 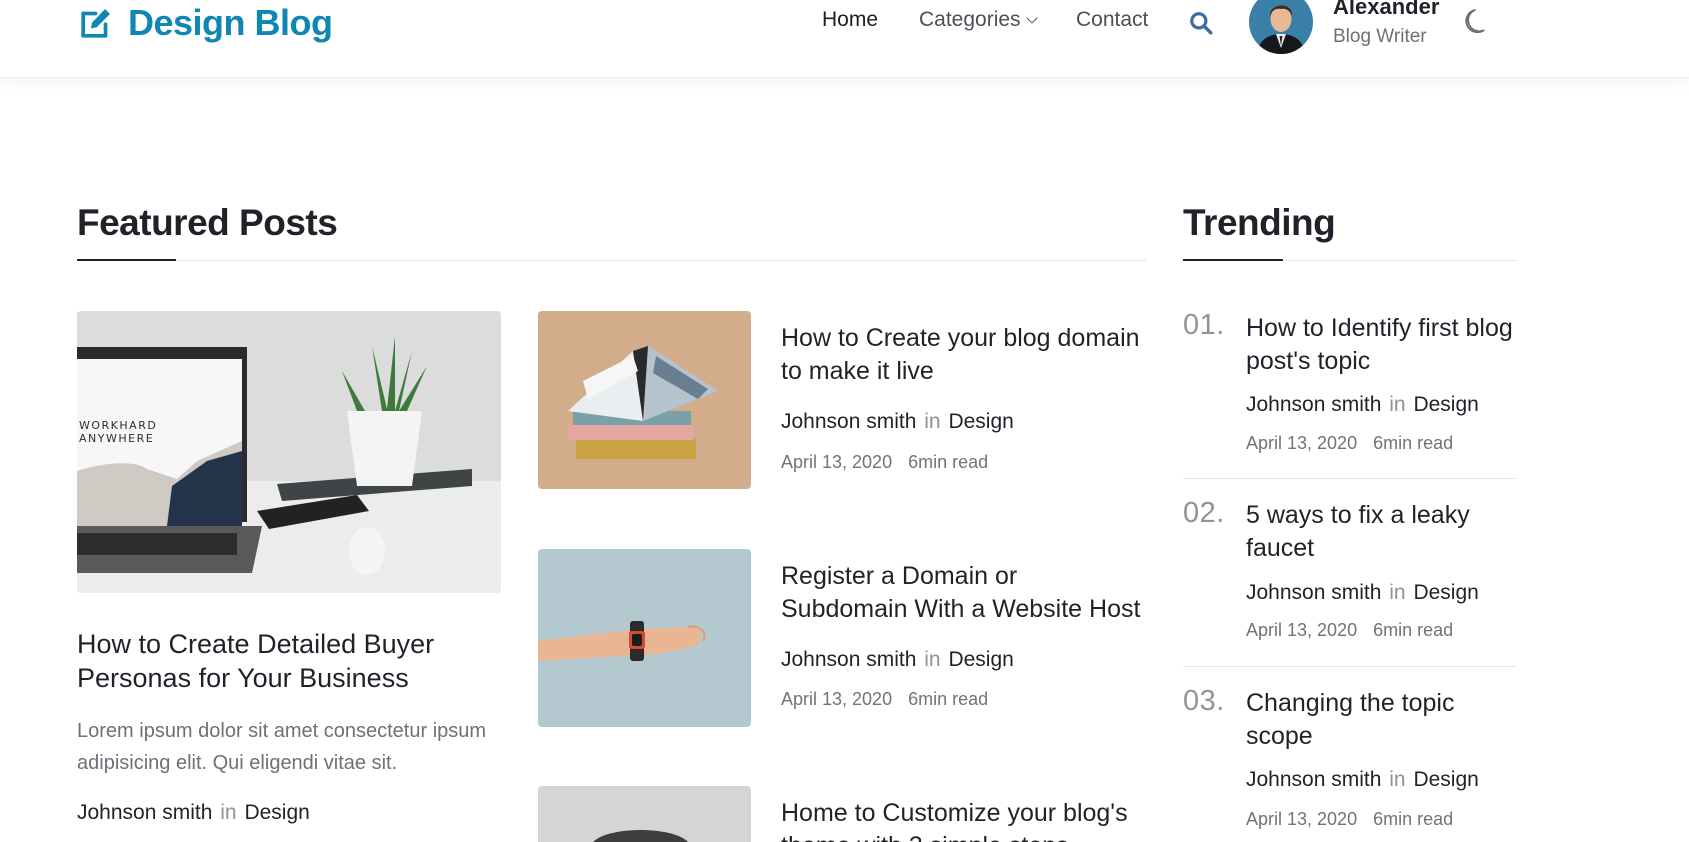 What do you see at coordinates (1112, 20) in the screenshot?
I see `nav-contact: Contact` at bounding box center [1112, 20].